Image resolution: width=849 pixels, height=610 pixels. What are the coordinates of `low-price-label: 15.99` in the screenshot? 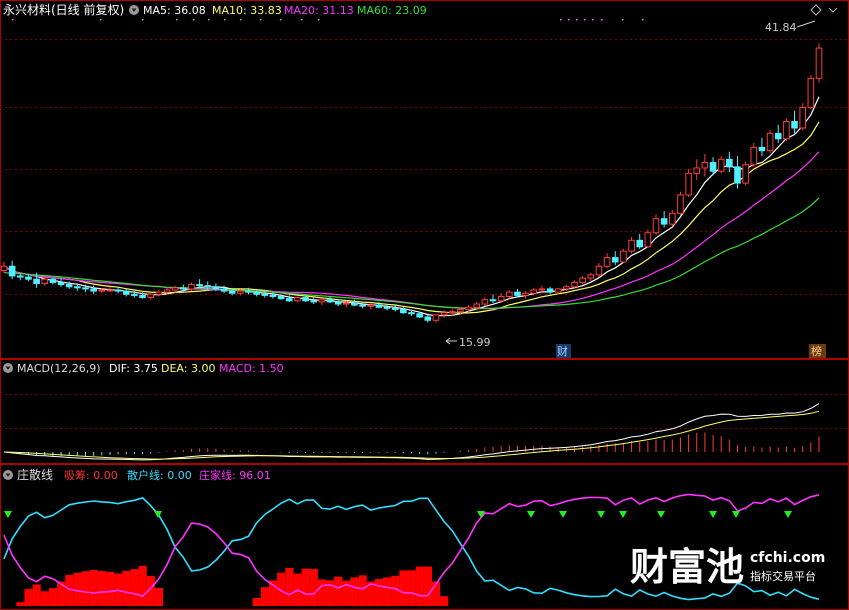 It's located at (475, 342).